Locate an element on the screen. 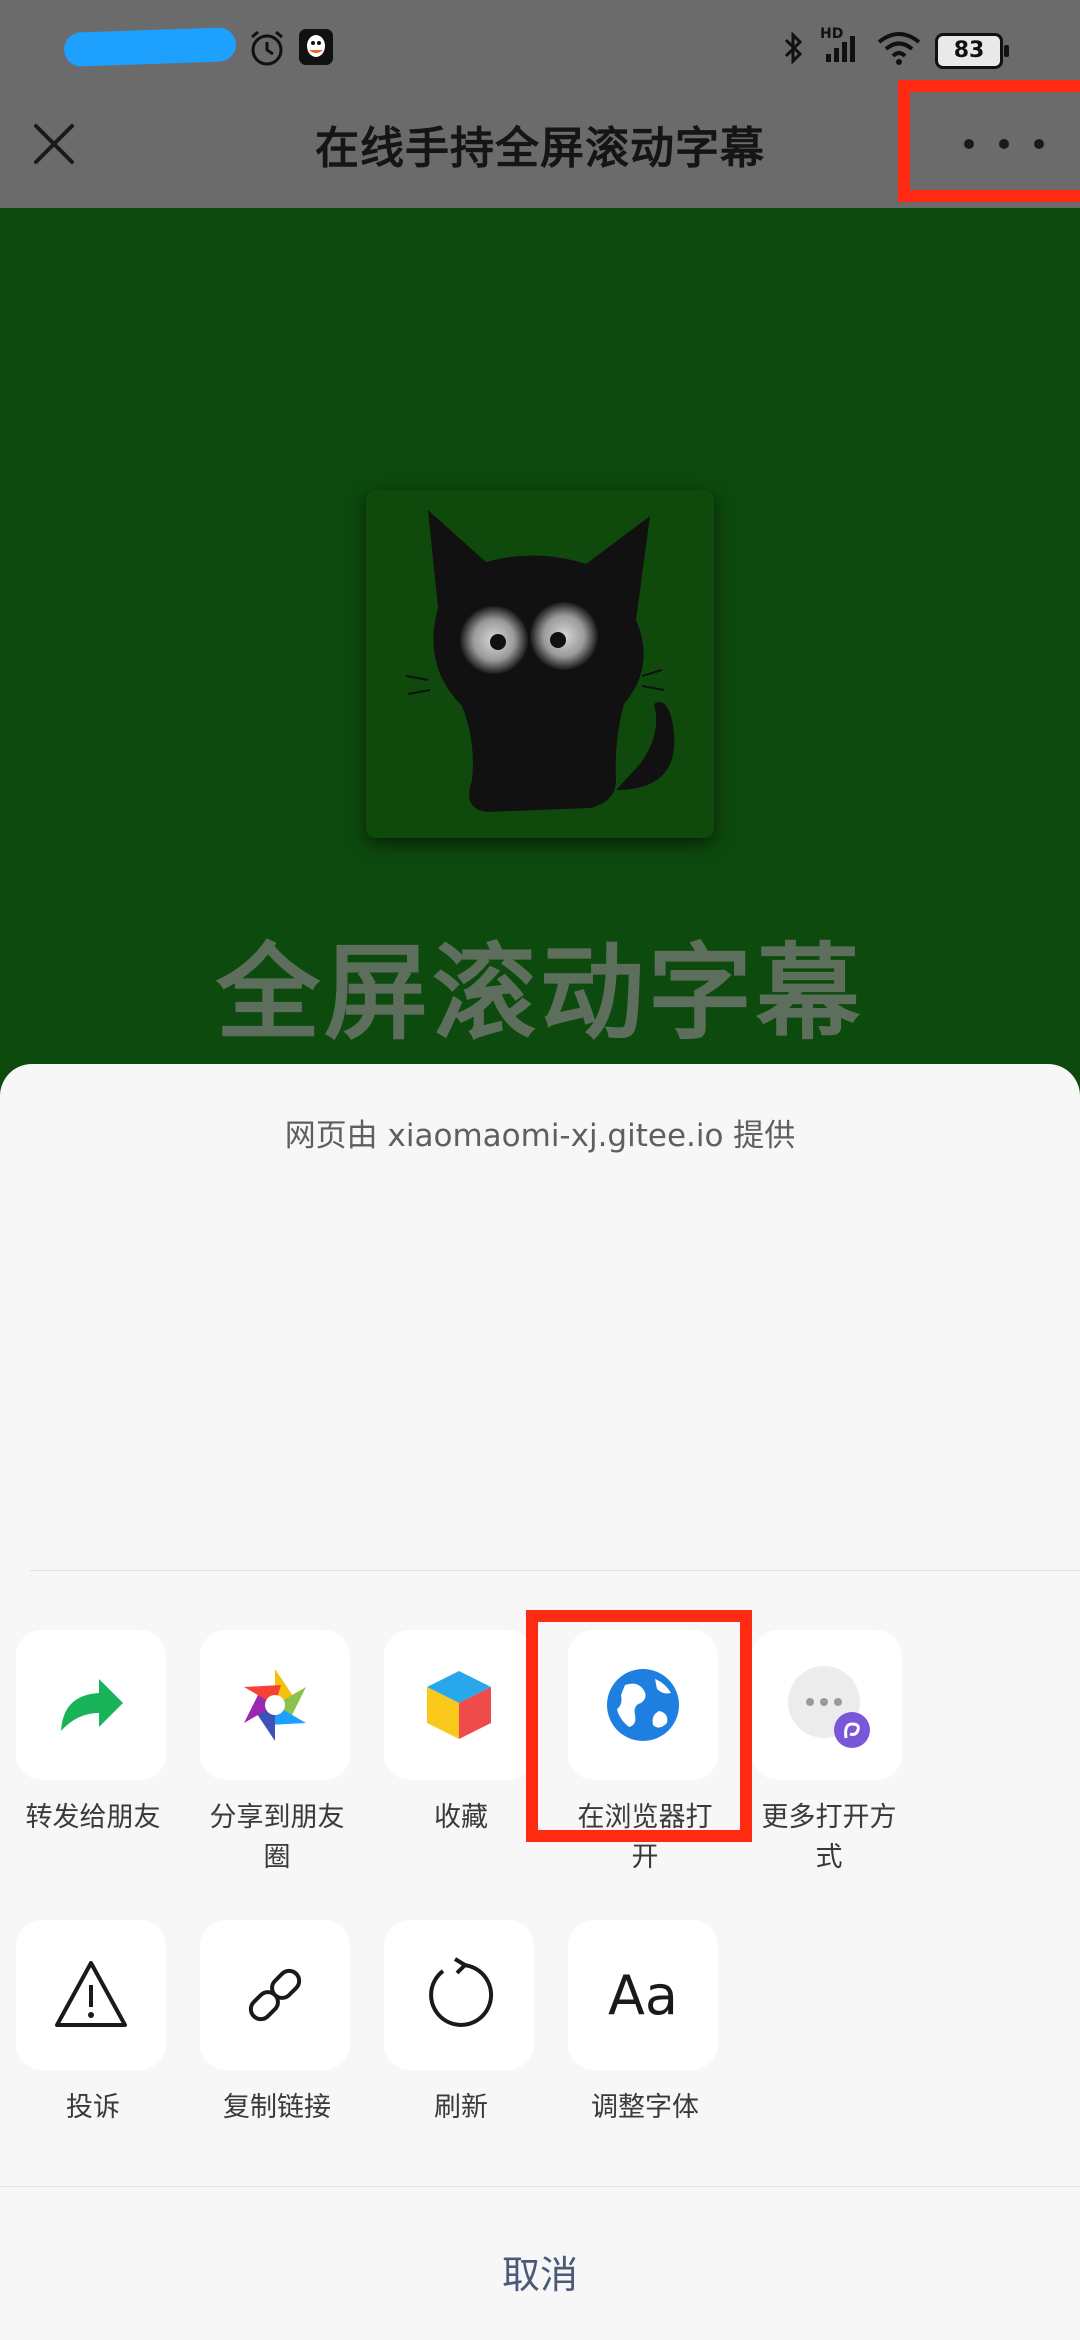 This screenshot has height=2340, width=1080. share-moments-item: 分享到朋友圈 is located at coordinates (277, 1754).